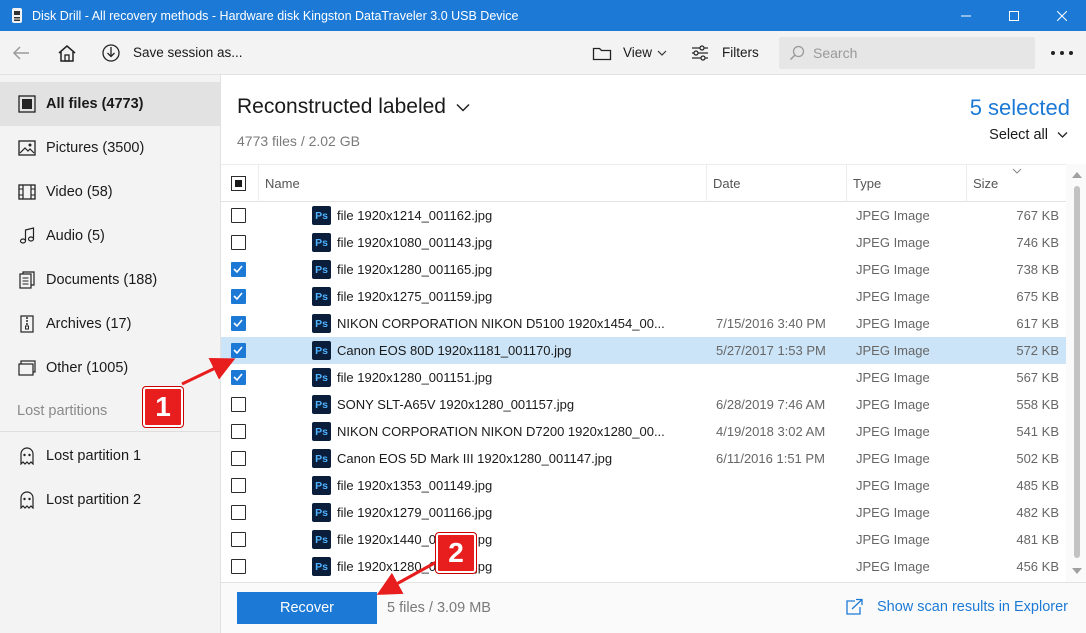 The width and height of the screenshot is (1086, 633). I want to click on sidebar-item-all-files: All files (4773), so click(110, 104).